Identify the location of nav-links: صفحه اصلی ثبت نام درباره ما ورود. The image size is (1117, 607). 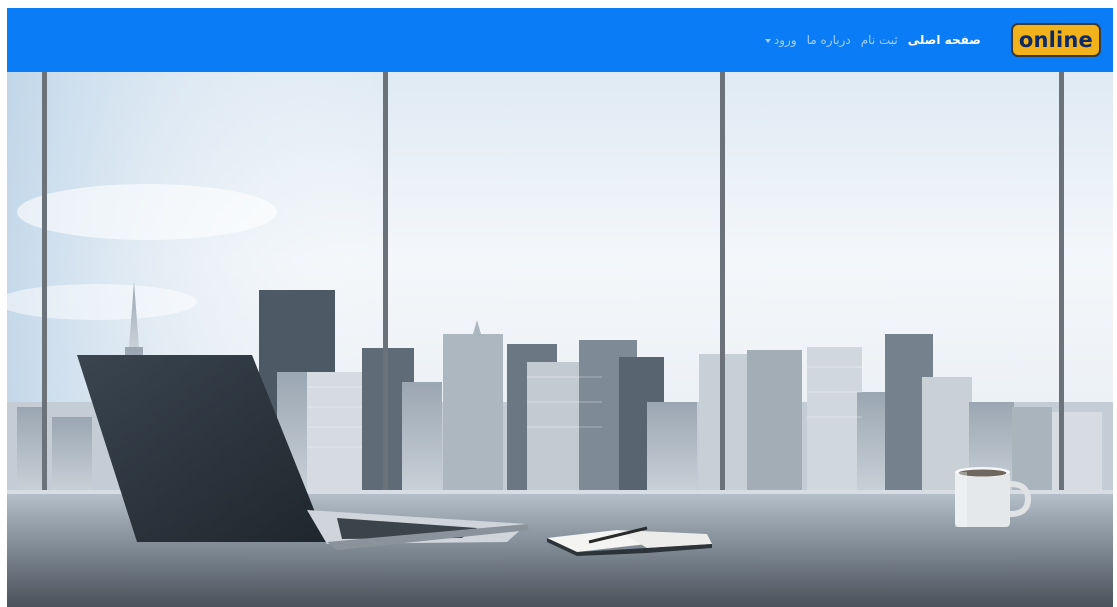
(872, 40).